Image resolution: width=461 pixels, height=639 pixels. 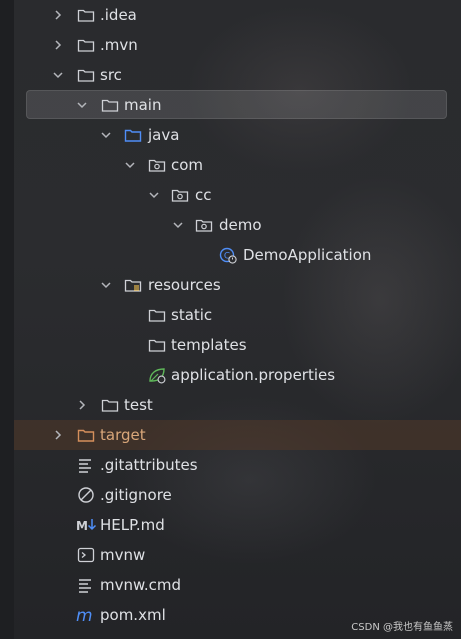 I want to click on tree-item-label: .gitignore, so click(x=136, y=495).